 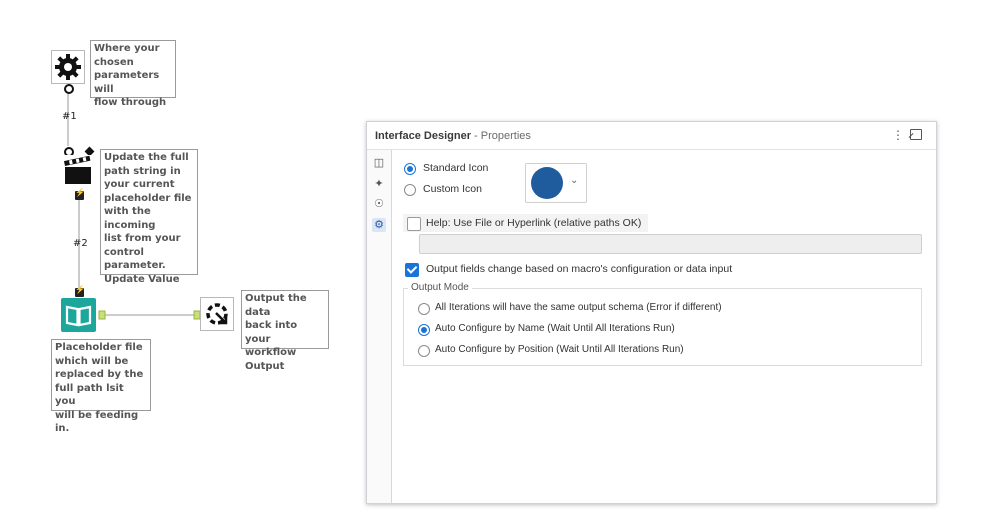 I want to click on clapperboard-icon, so click(x=77, y=169).